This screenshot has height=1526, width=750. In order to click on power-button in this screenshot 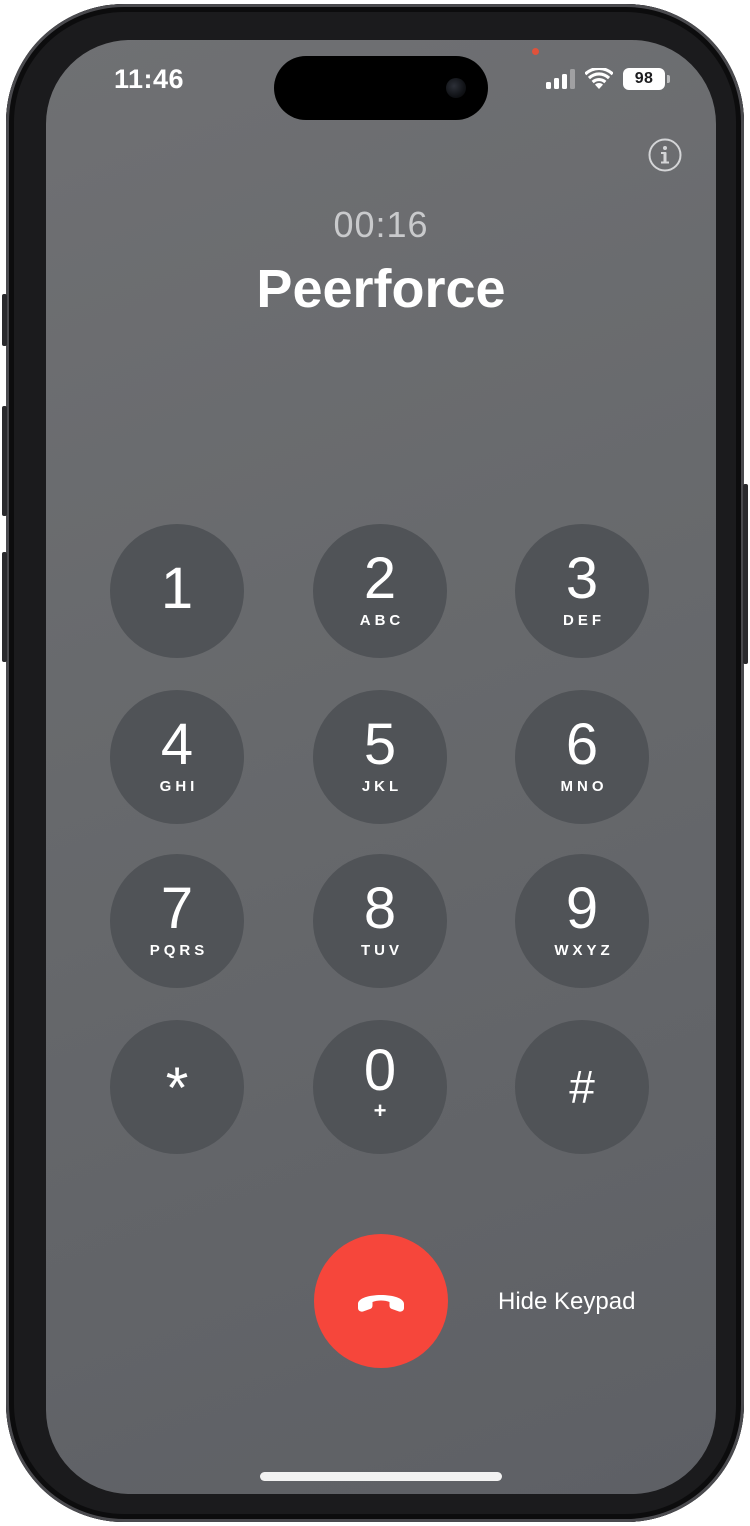, I will do `click(745, 574)`.